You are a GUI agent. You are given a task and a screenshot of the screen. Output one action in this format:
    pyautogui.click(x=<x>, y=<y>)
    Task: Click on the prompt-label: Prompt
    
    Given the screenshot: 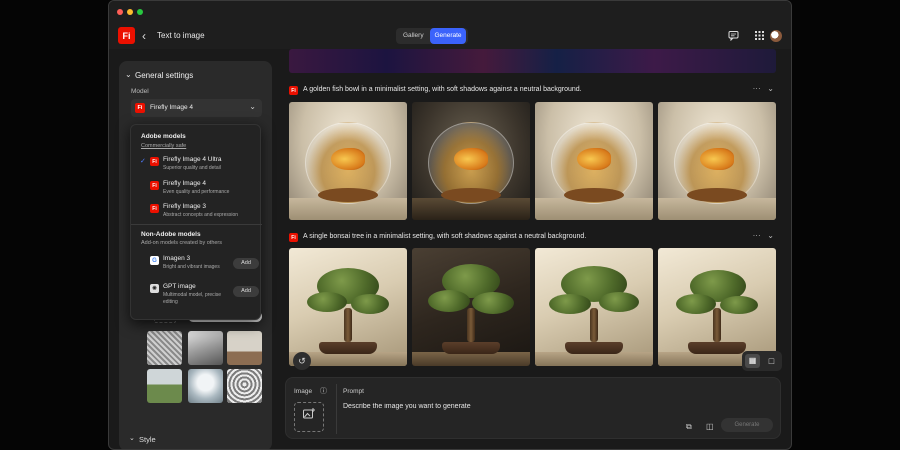 What is the action you would take?
    pyautogui.click(x=353, y=391)
    